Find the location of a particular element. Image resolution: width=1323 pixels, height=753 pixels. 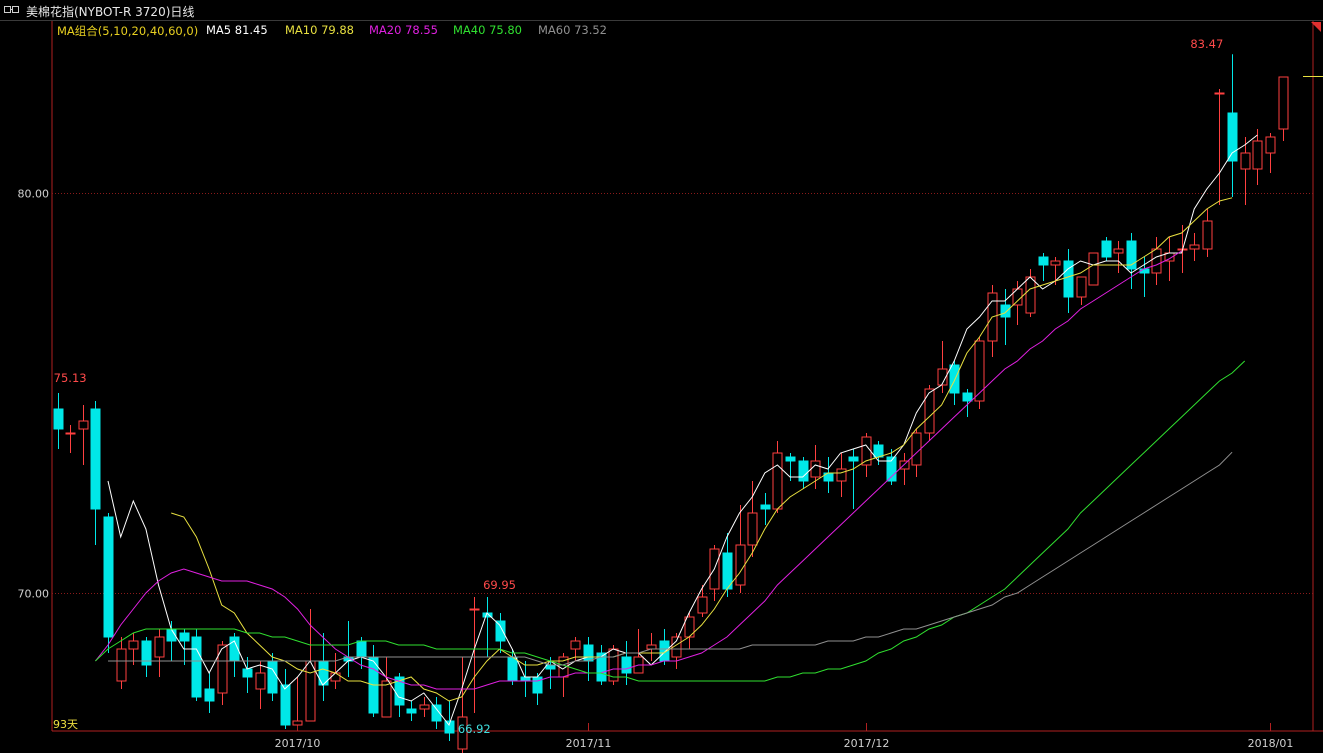

x-tick-label: 2017/12 is located at coordinates (867, 743).